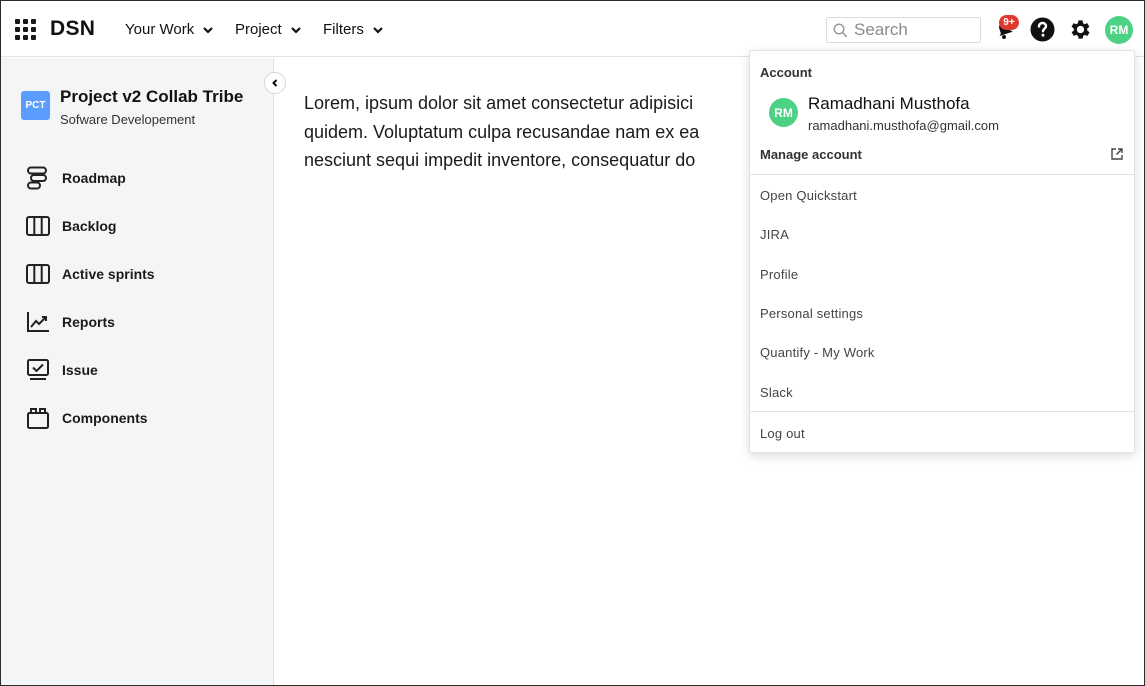 The image size is (1145, 686). What do you see at coordinates (343, 29) in the screenshot?
I see `nav-label: Filters` at bounding box center [343, 29].